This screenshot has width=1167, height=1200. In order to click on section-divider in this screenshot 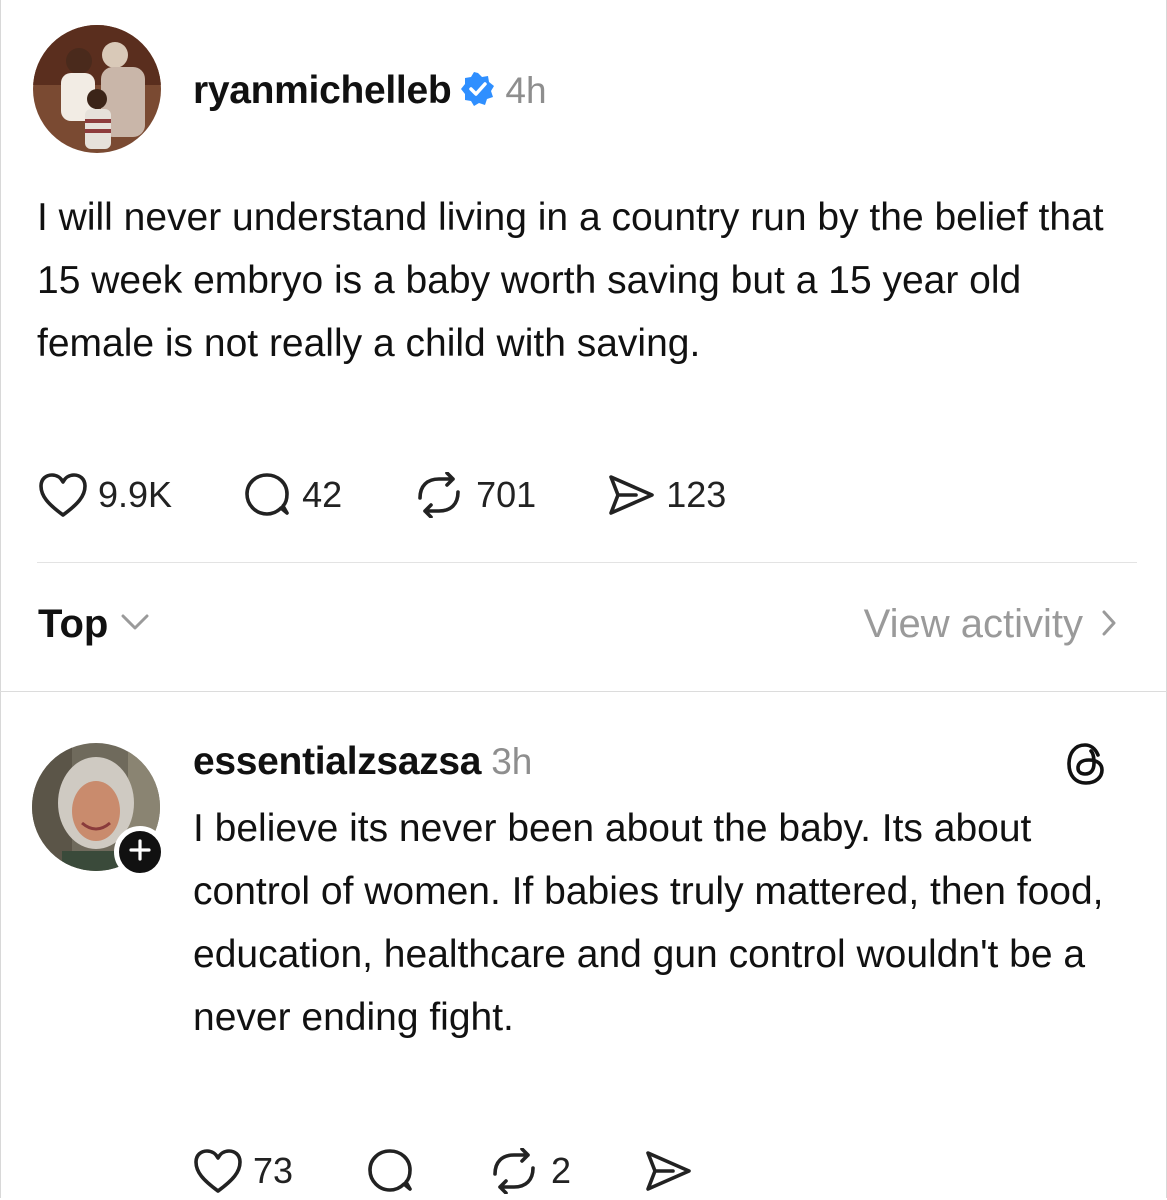, I will do `click(583, 691)`.